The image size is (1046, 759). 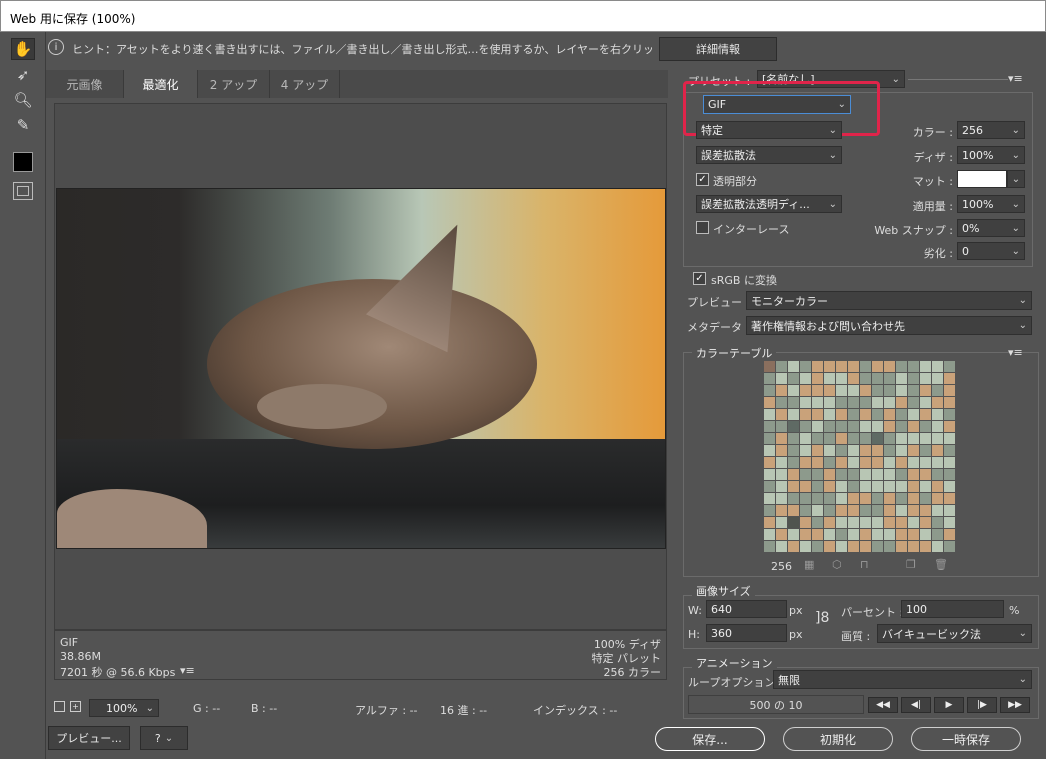 I want to click on details-button: 詳細情報, so click(x=718, y=49).